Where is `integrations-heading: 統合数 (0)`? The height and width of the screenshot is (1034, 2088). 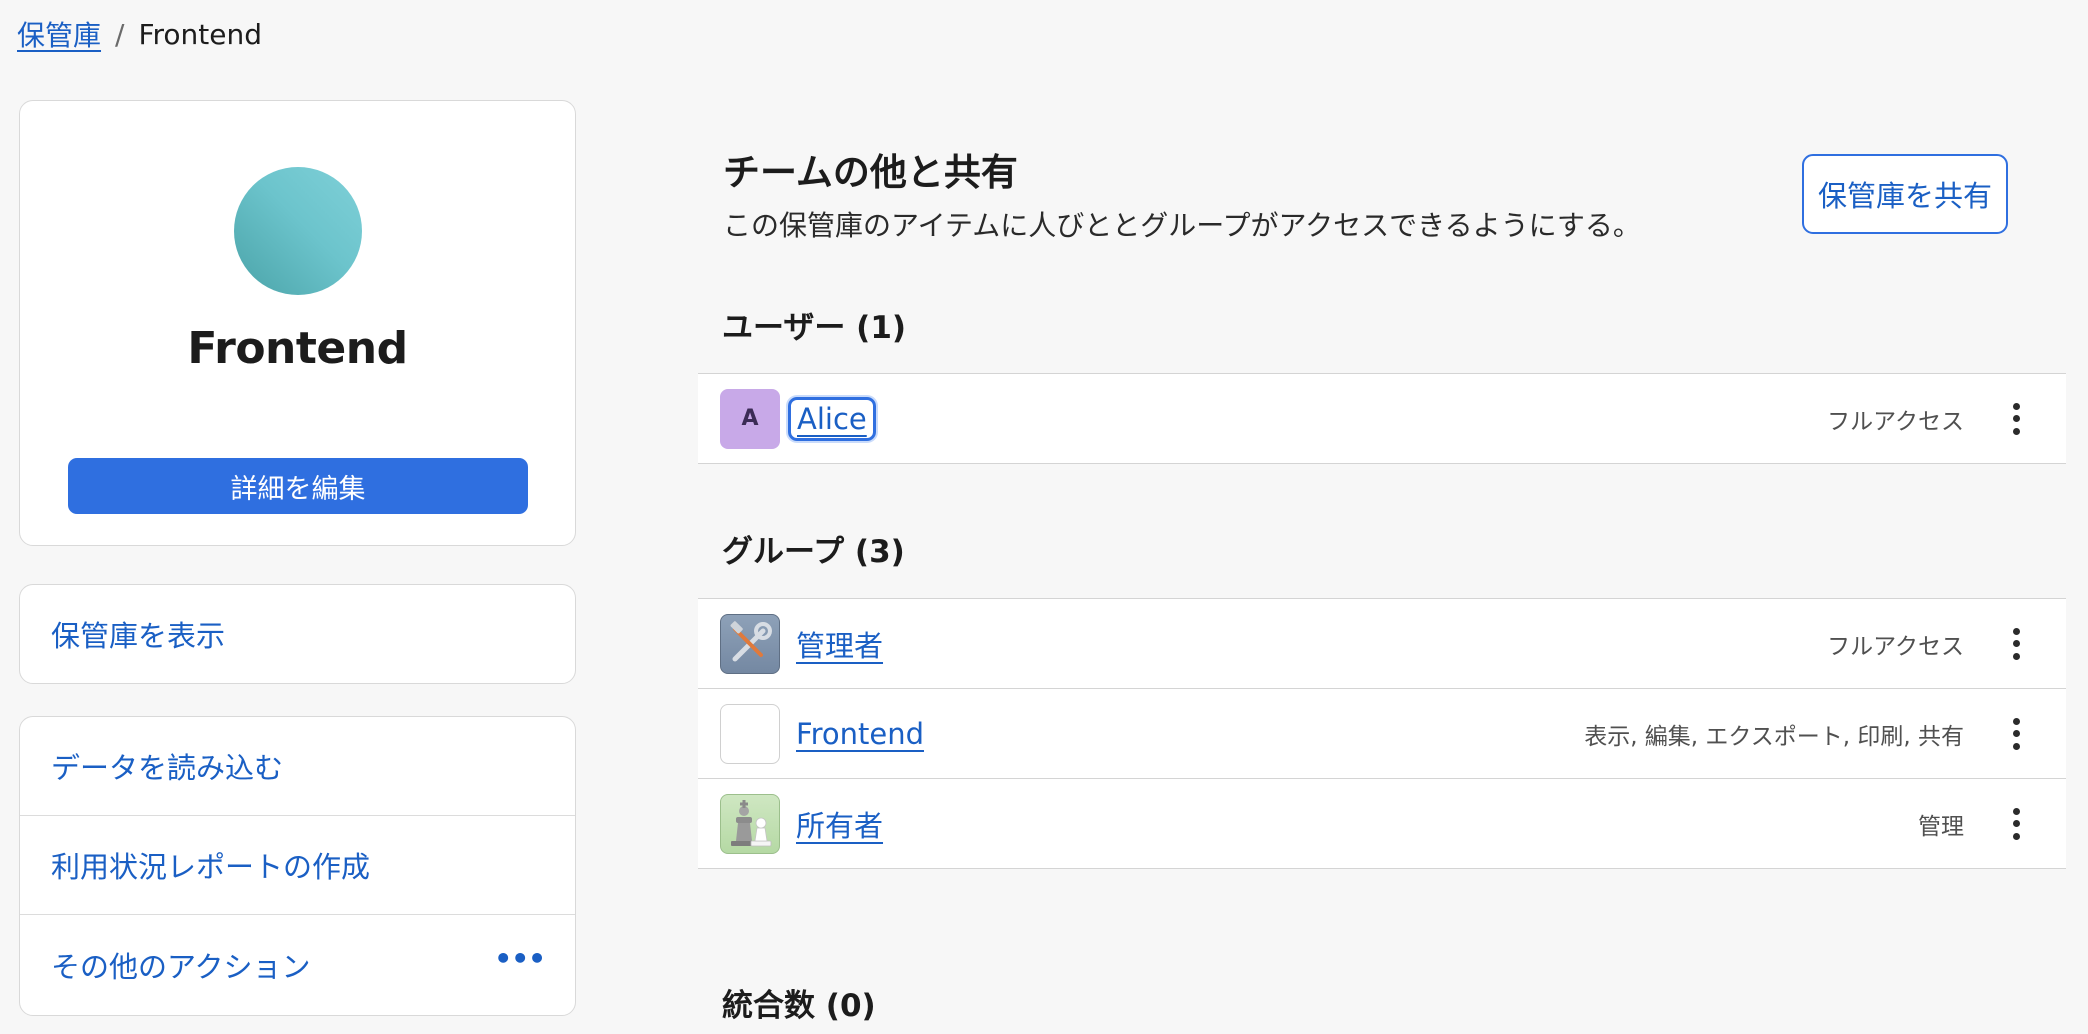 integrations-heading: 統合数 (0) is located at coordinates (799, 1006).